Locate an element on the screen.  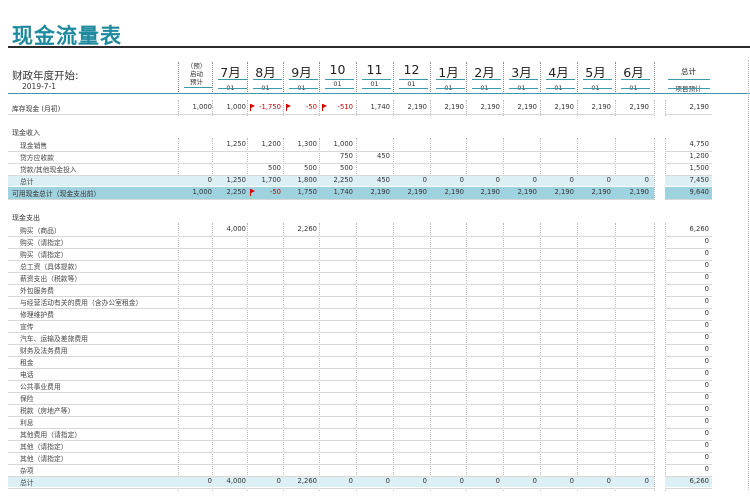
month-year: 01 is located at coordinates (337, 84).